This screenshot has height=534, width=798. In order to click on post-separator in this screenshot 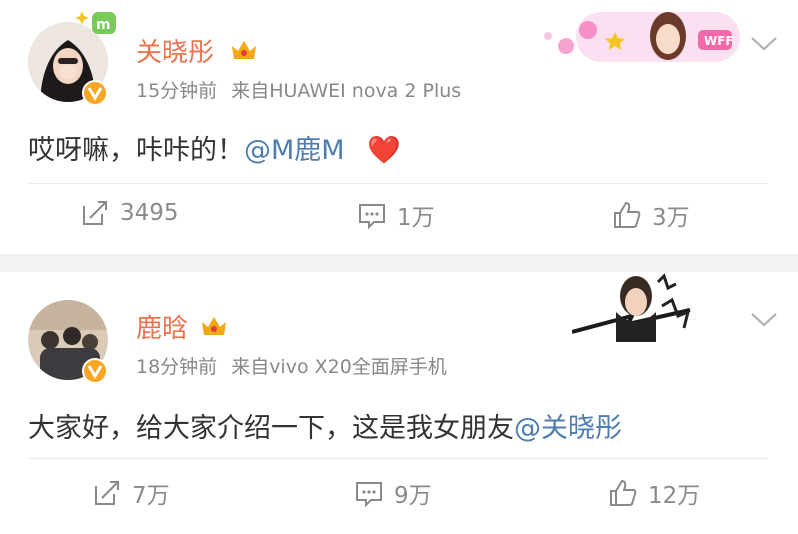, I will do `click(399, 263)`.